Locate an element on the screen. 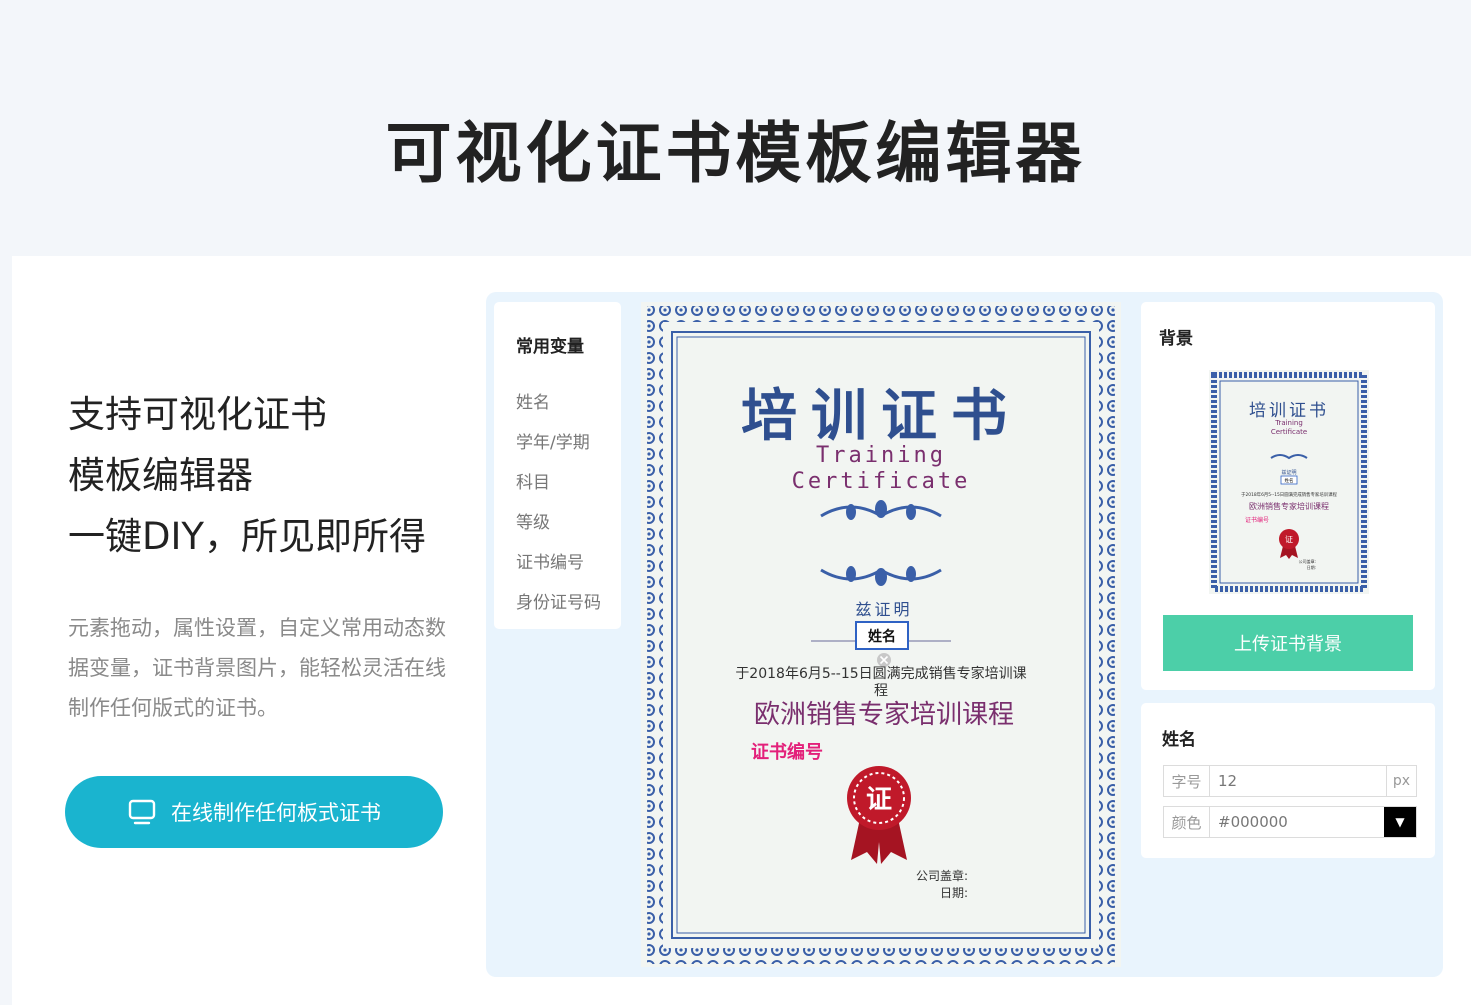 The height and width of the screenshot is (1005, 1471). stamp-label: 公司盖章: is located at coordinates (942, 875).